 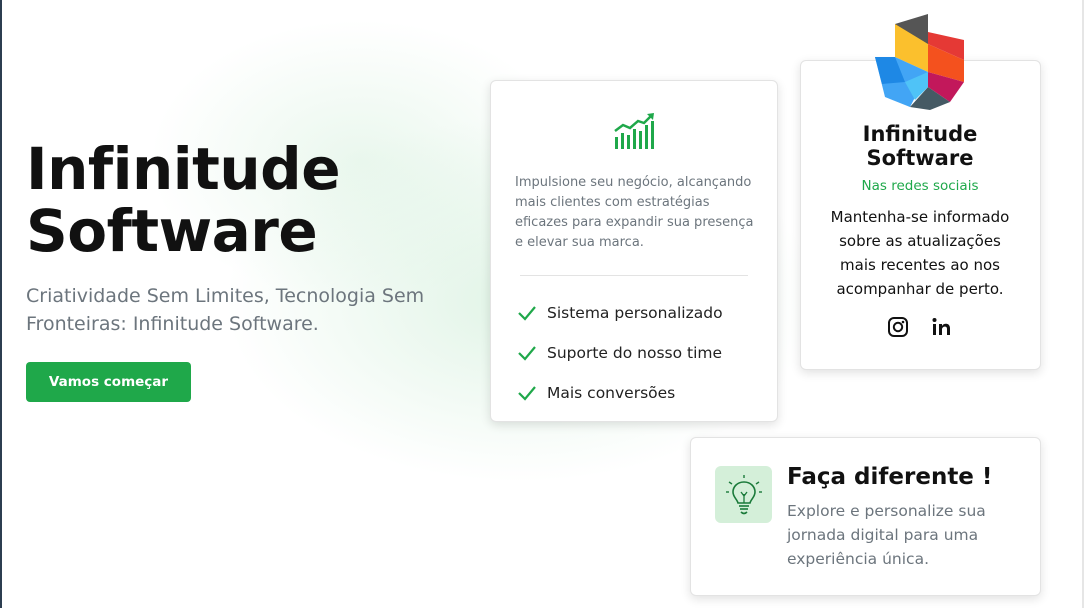 I want to click on hero-title-line-2: Software, so click(x=172, y=231).